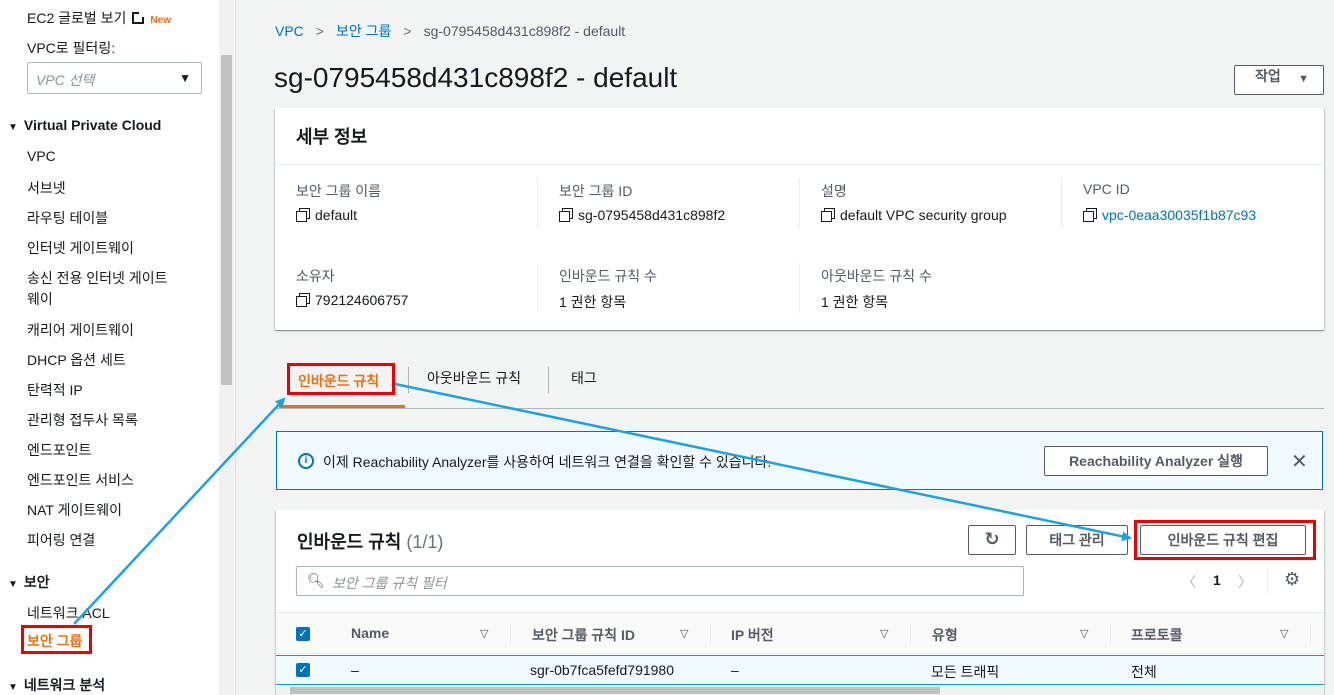 The height and width of the screenshot is (695, 1334). I want to click on vpc-id-link: vpc-0eaa30035f1b87c93, so click(1169, 215).